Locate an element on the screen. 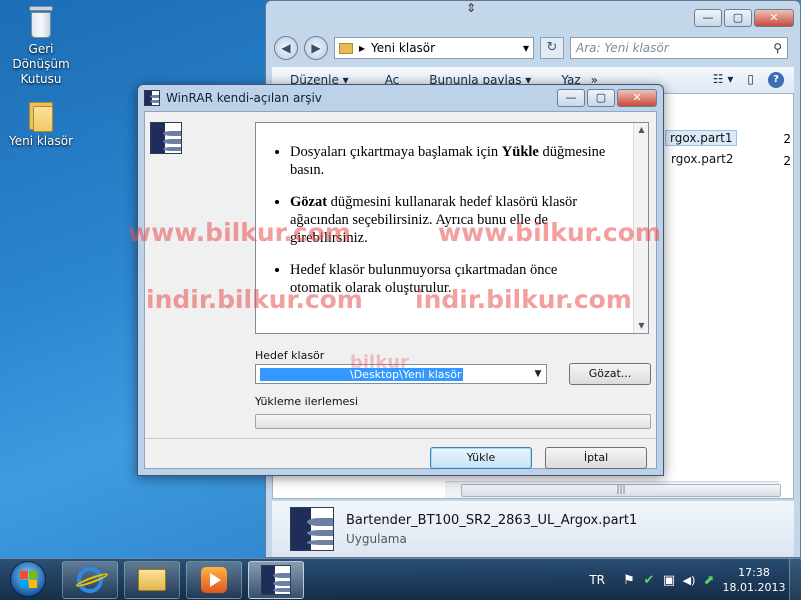  scroll-down-icon: ▼ is located at coordinates (641, 326).